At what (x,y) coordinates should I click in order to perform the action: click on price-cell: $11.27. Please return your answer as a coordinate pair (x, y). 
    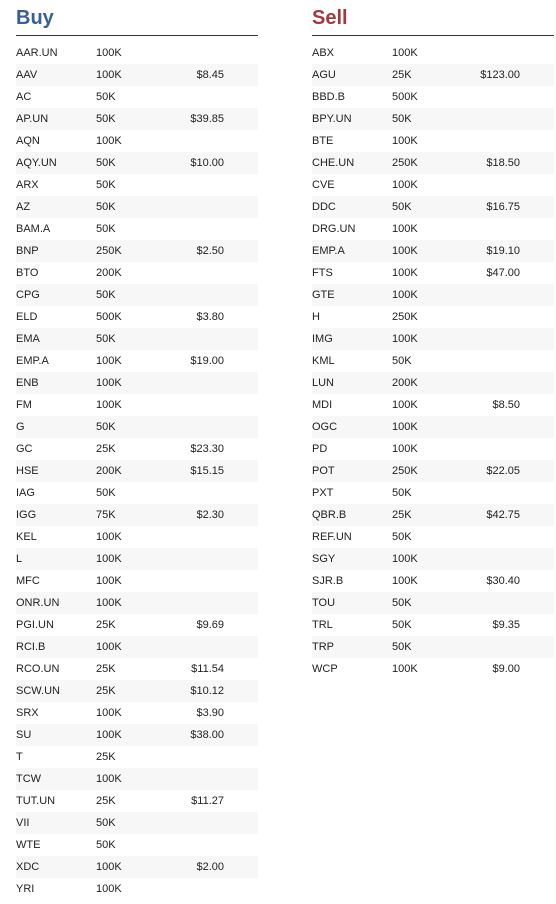
    Looking at the image, I should click on (207, 801).